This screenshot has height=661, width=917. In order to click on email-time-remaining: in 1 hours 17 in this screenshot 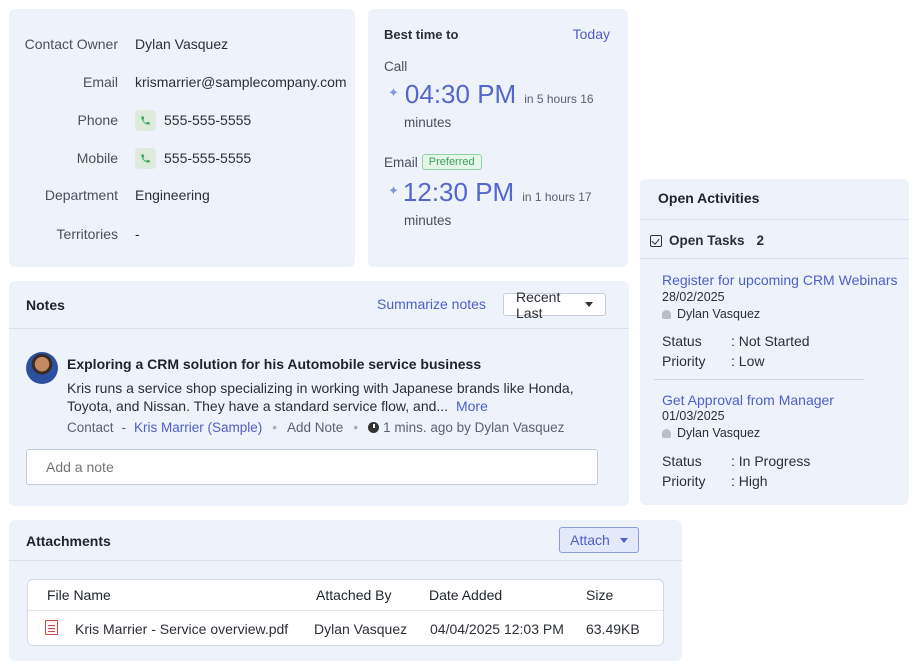, I will do `click(557, 197)`.